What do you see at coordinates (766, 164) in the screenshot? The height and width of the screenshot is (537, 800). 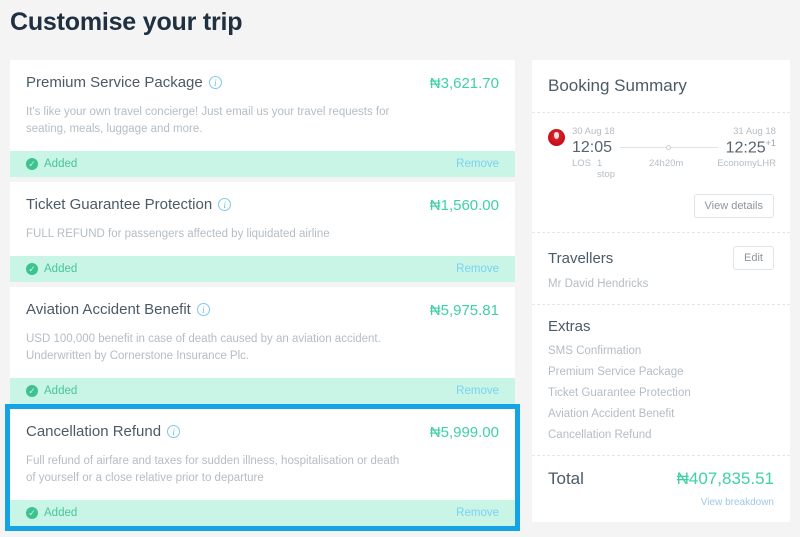 I see `destination-code: LHR` at bounding box center [766, 164].